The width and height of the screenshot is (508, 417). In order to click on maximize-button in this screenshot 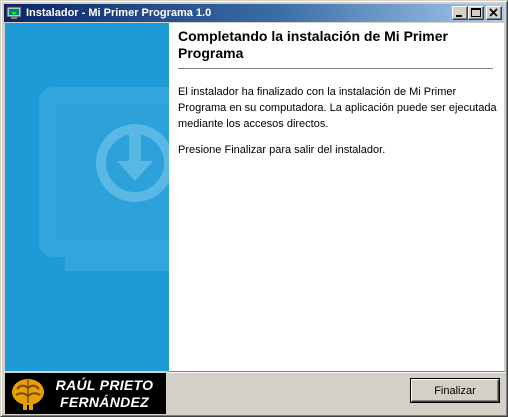, I will do `click(476, 13)`.